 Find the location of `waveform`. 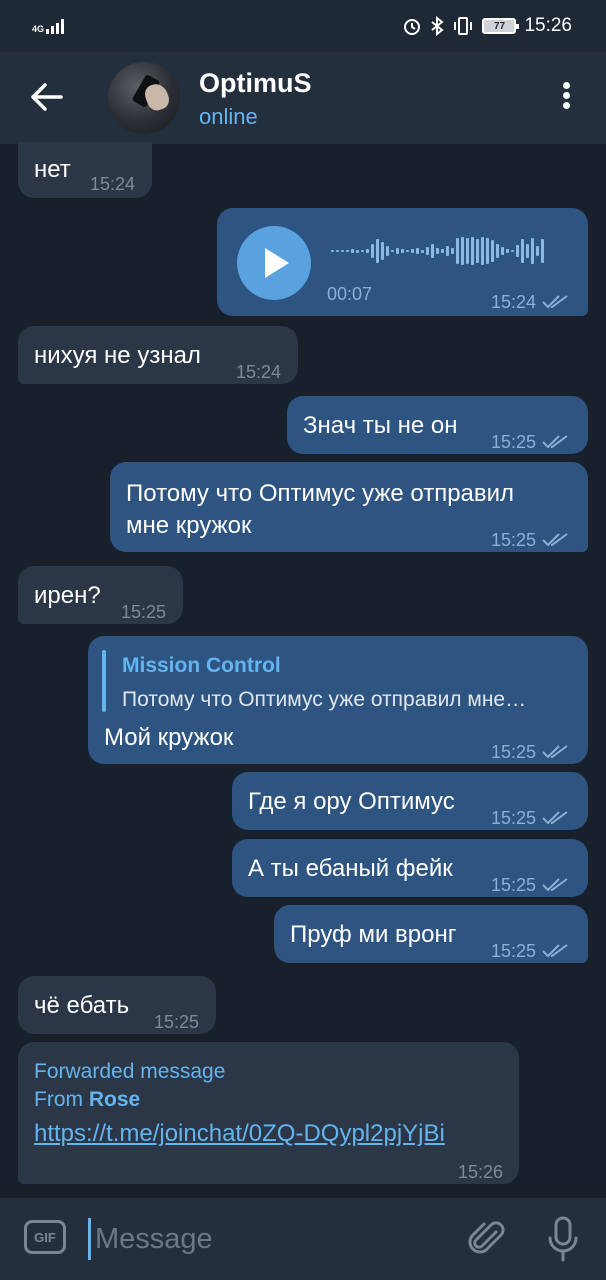

waveform is located at coordinates (437, 251).